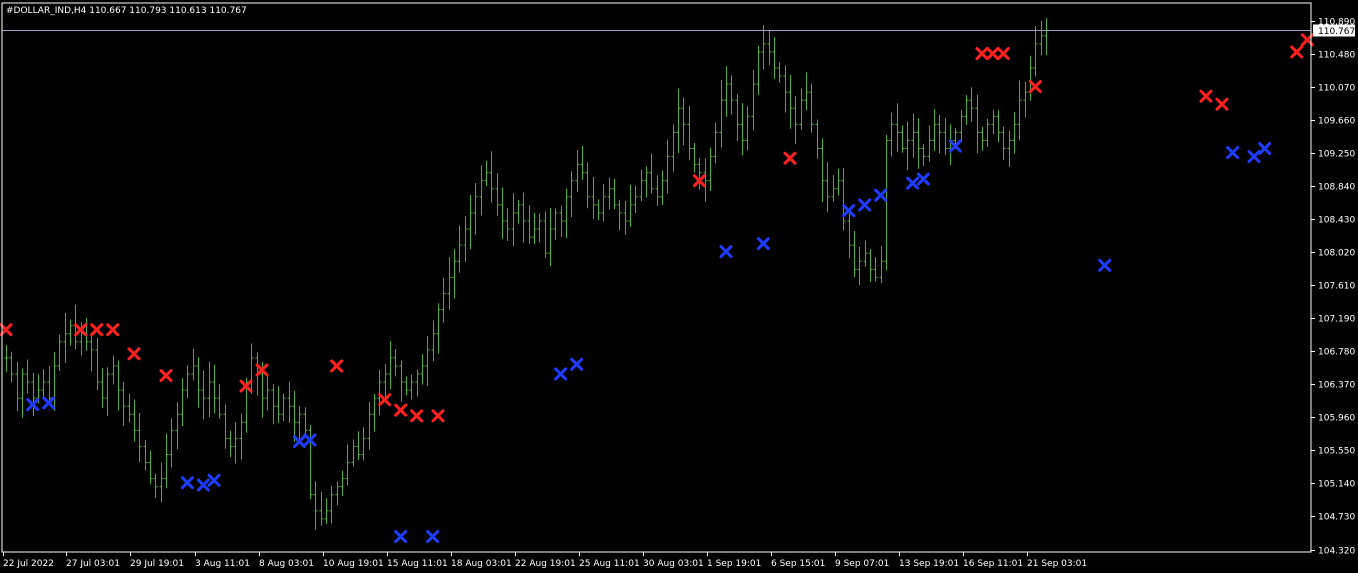  What do you see at coordinates (1333, 56) in the screenshot?
I see `y-tick: 110.480` at bounding box center [1333, 56].